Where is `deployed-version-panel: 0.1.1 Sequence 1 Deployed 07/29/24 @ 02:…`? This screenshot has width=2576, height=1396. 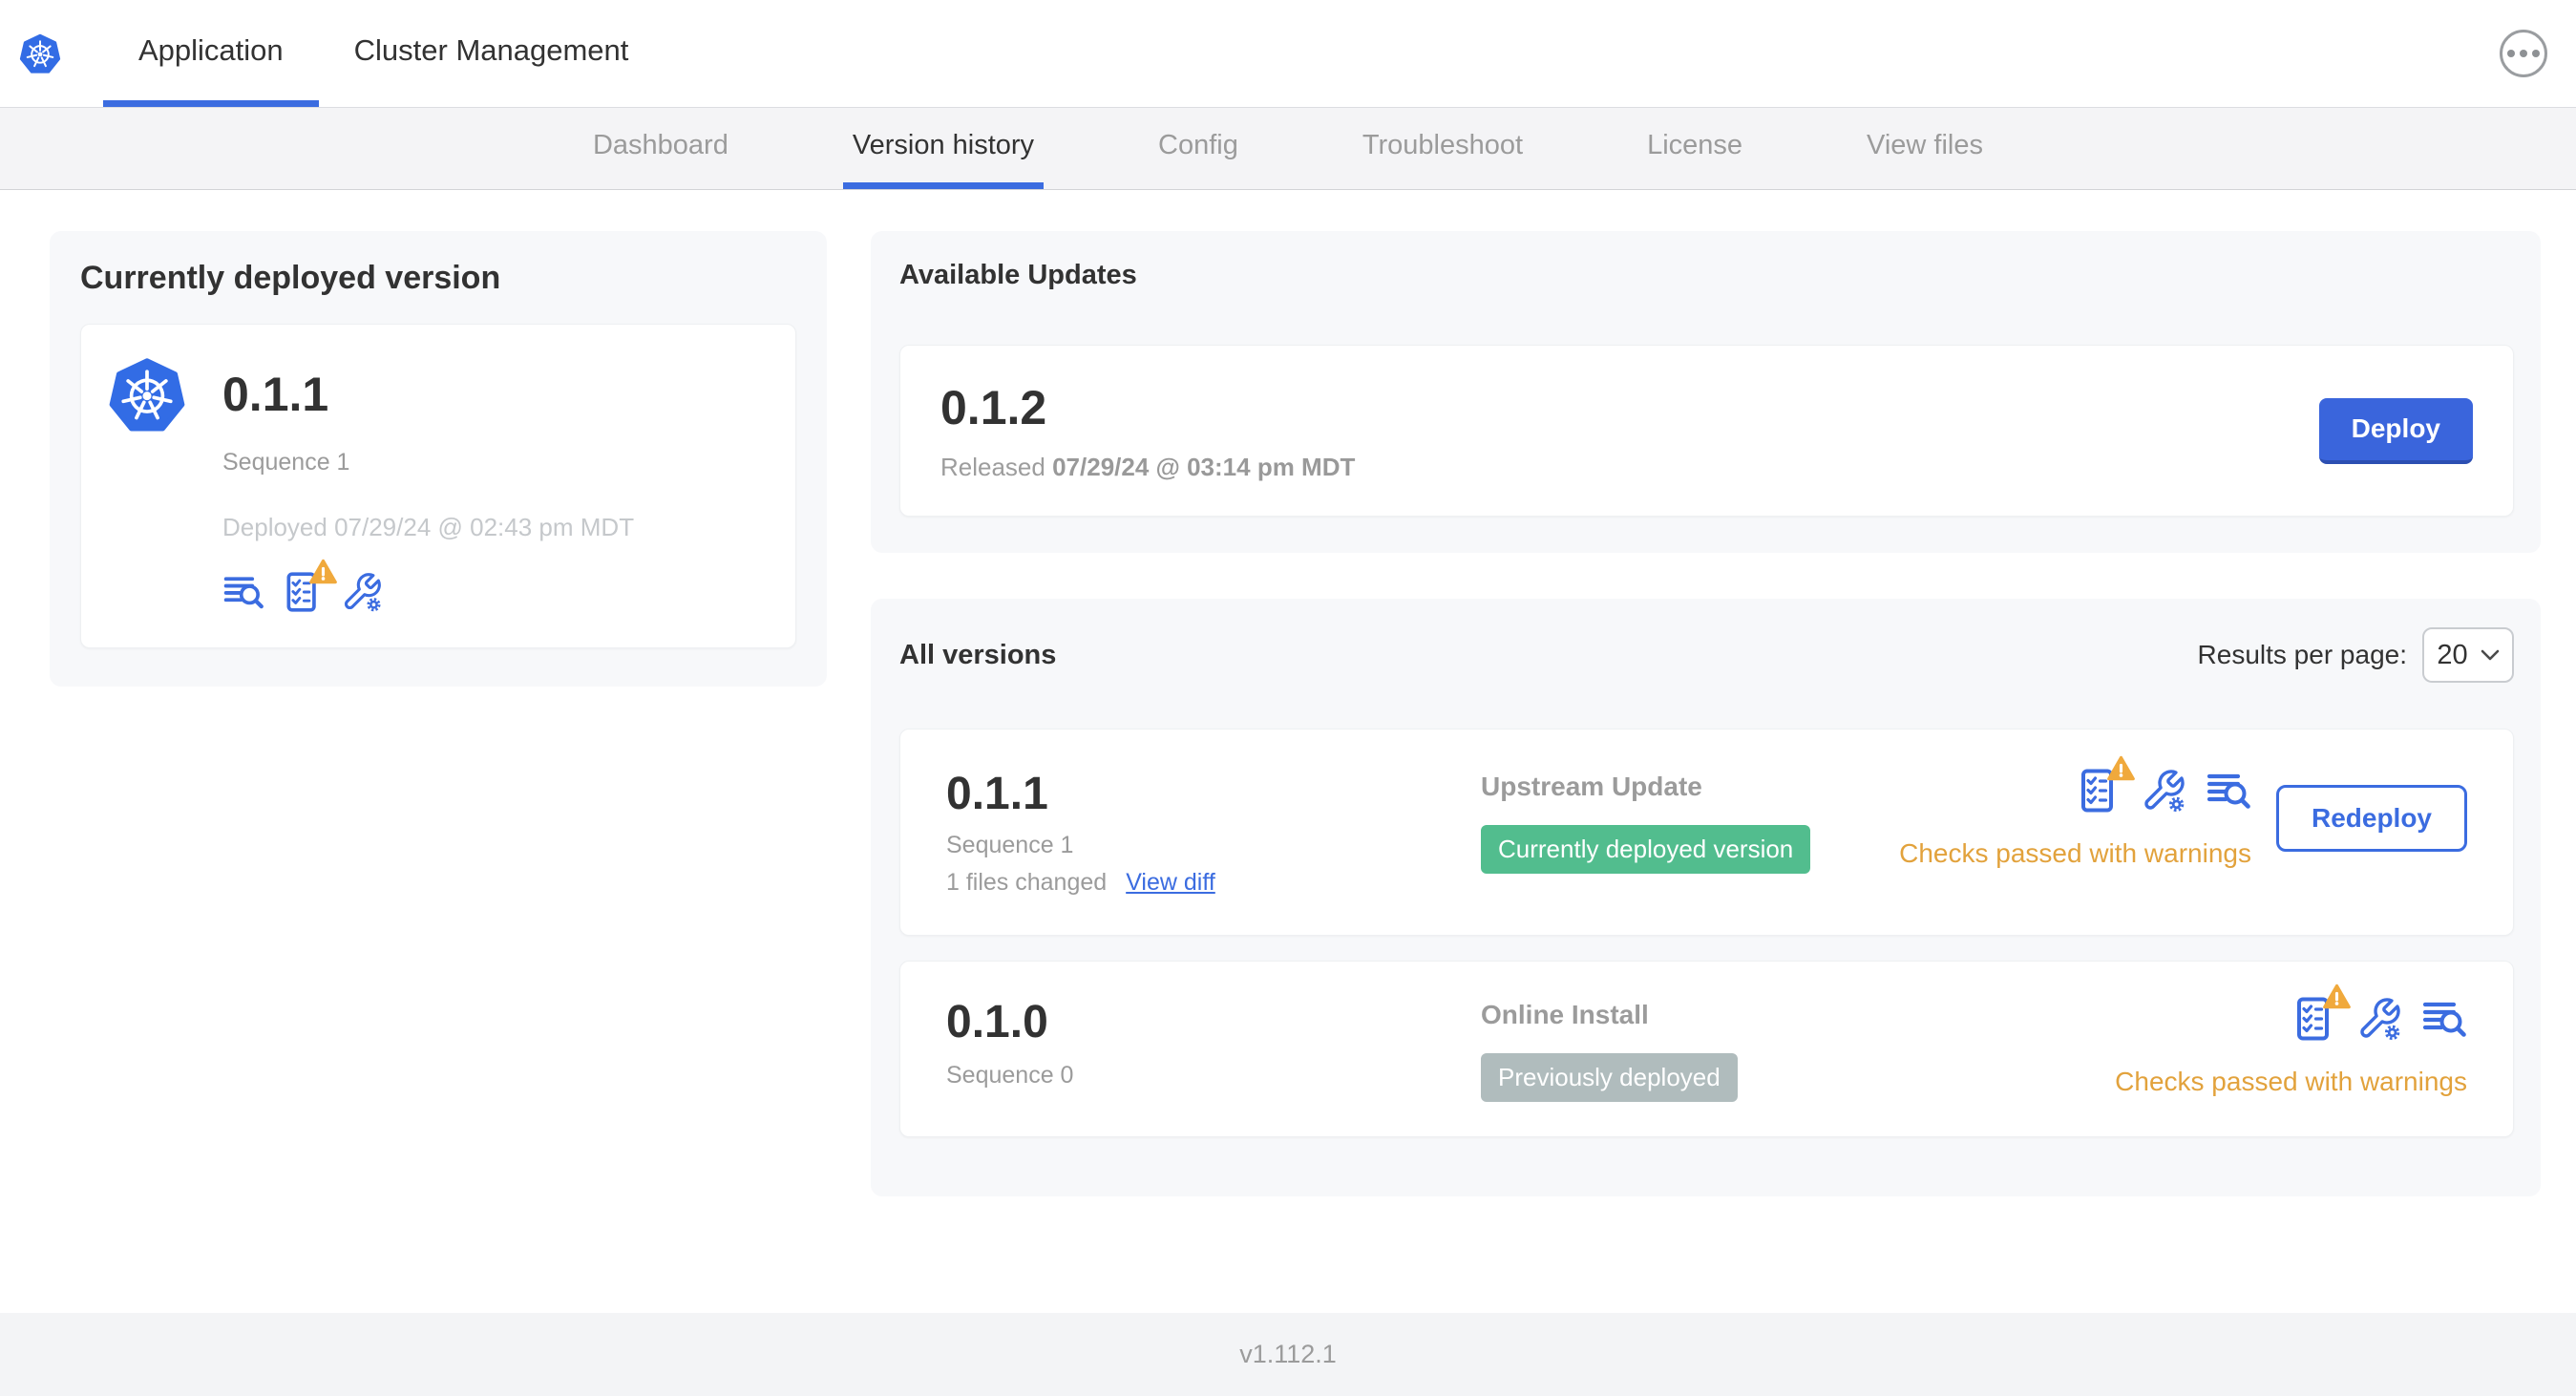 deployed-version-panel: 0.1.1 Sequence 1 Deployed 07/29/24 @ 02:… is located at coordinates (438, 486).